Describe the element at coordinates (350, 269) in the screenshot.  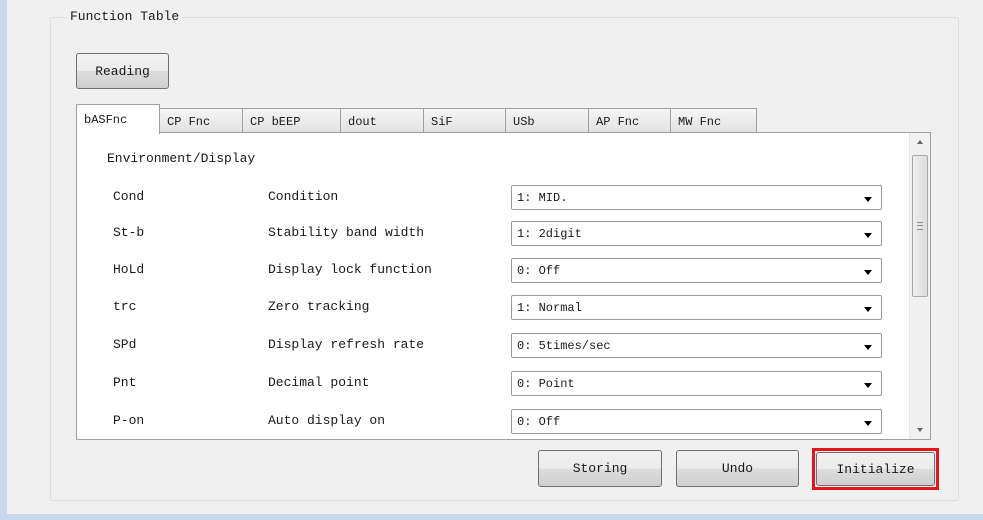
I see `setting-description: Display lock function` at that location.